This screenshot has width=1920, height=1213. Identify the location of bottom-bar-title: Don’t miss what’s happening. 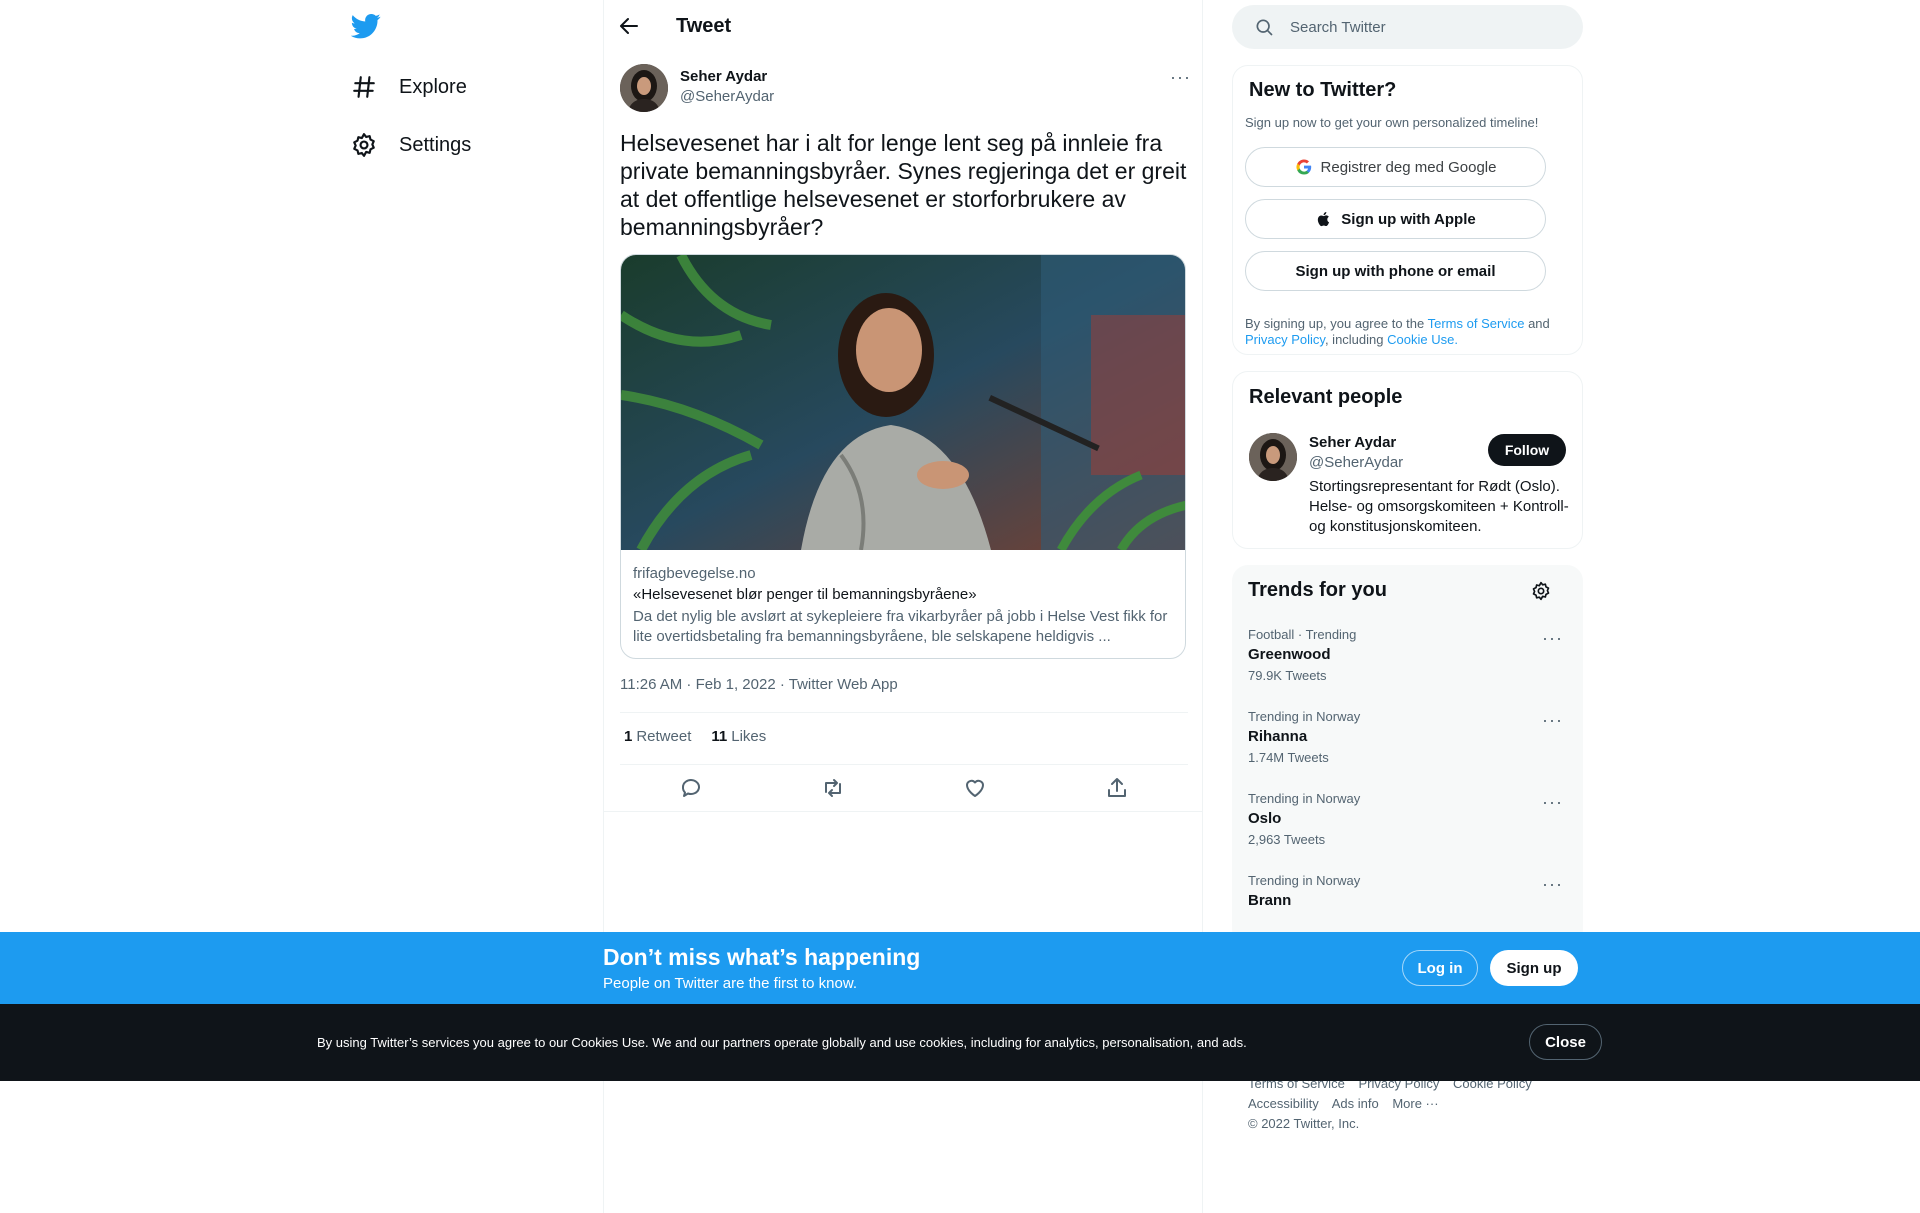
(762, 957).